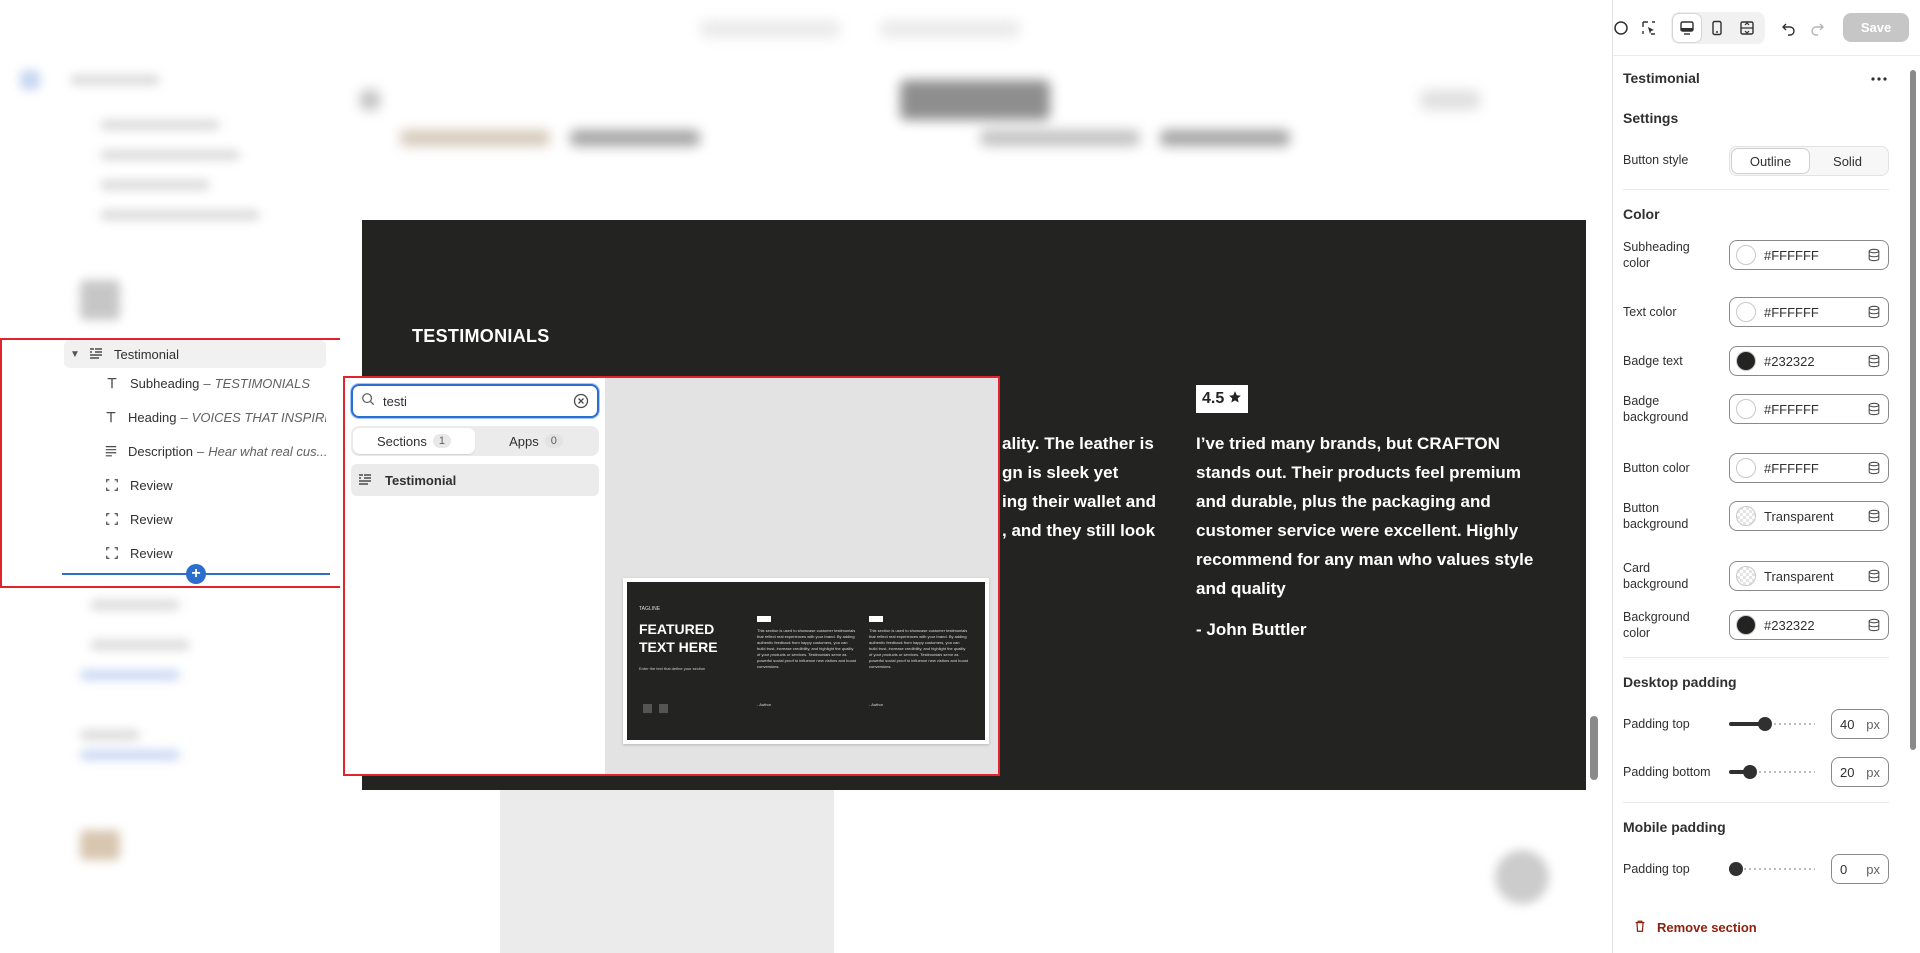 The height and width of the screenshot is (953, 1920). I want to click on picker-list: Sections 1 Apps 0 Testimonial, so click(475, 576).